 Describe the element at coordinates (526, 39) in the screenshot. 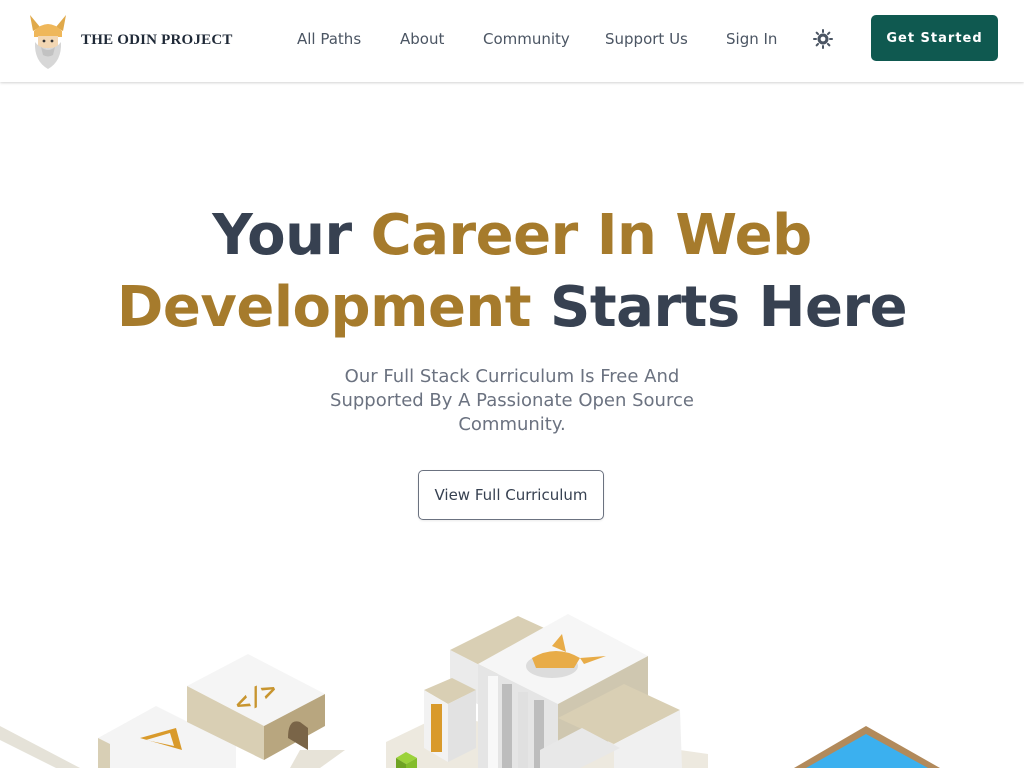

I see `nav-link-community: Community` at that location.